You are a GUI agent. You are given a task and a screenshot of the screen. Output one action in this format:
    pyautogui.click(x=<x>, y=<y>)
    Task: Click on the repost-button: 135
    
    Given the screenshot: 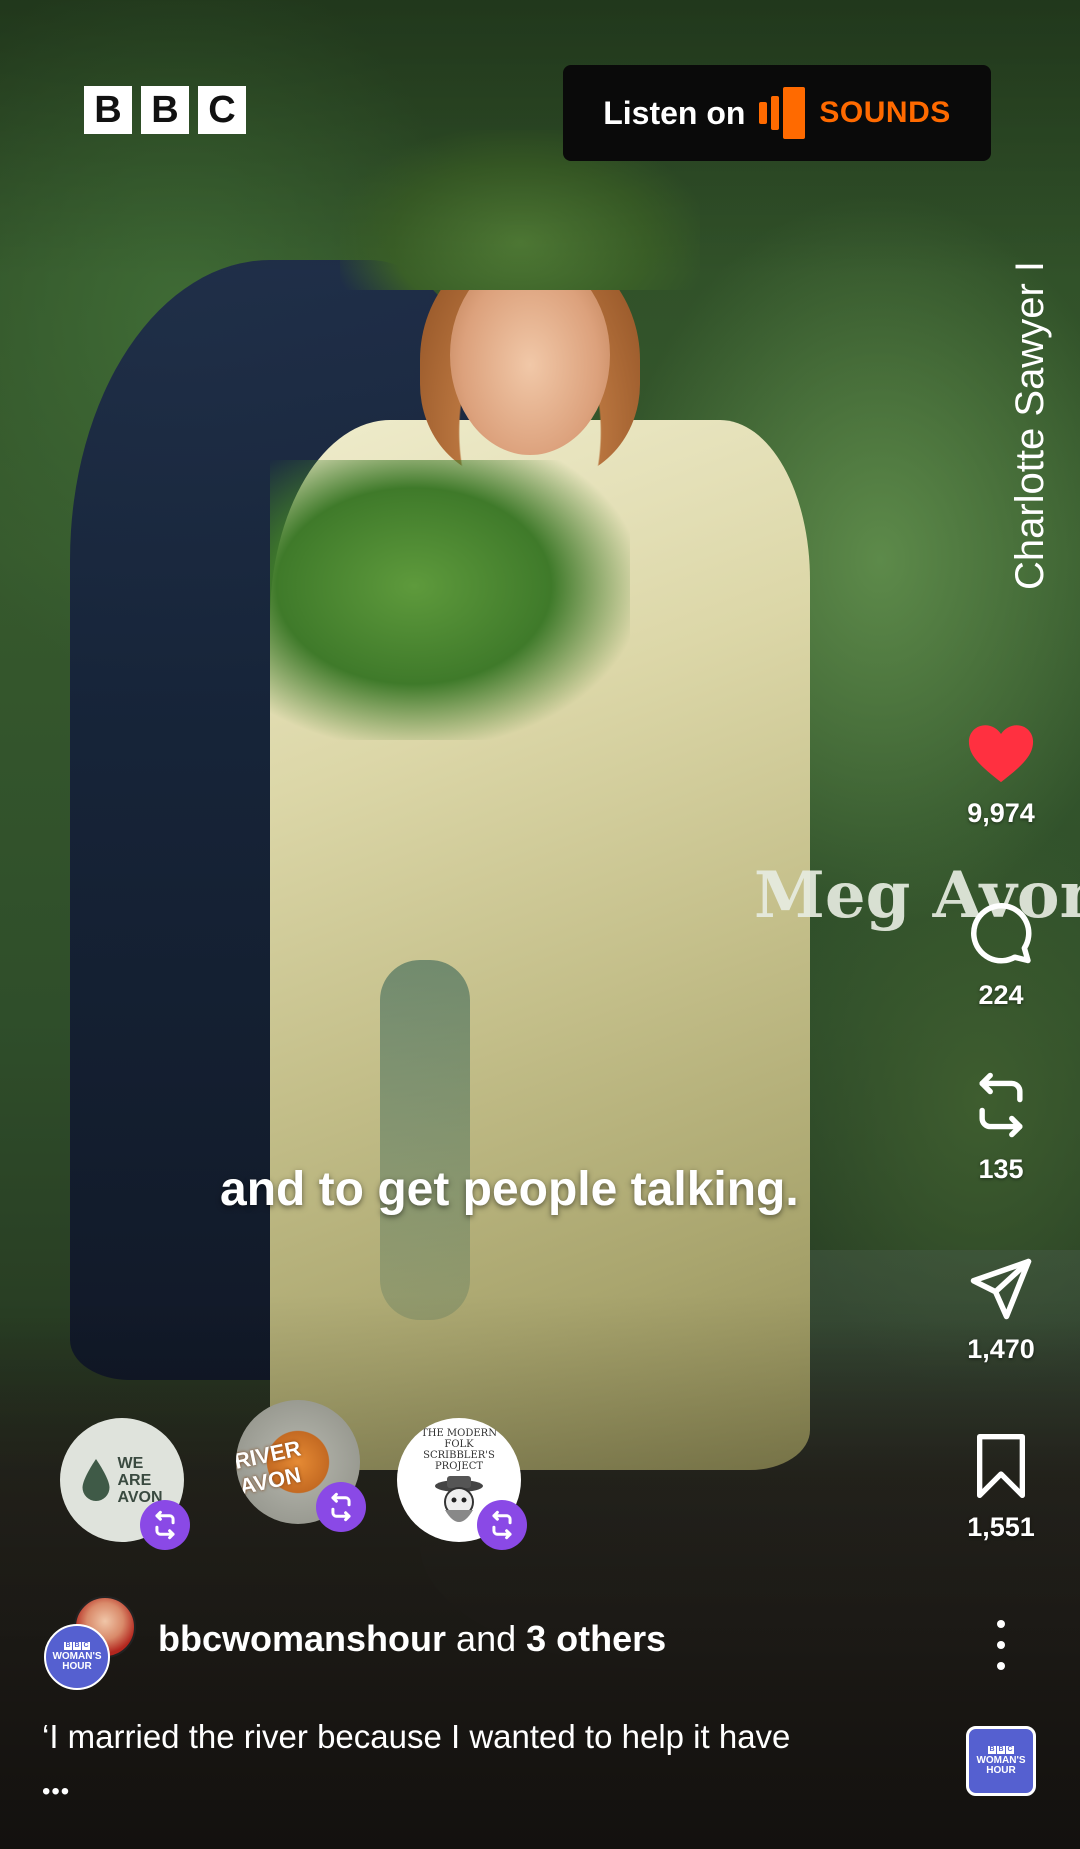 What is the action you would take?
    pyautogui.click(x=1001, y=1127)
    